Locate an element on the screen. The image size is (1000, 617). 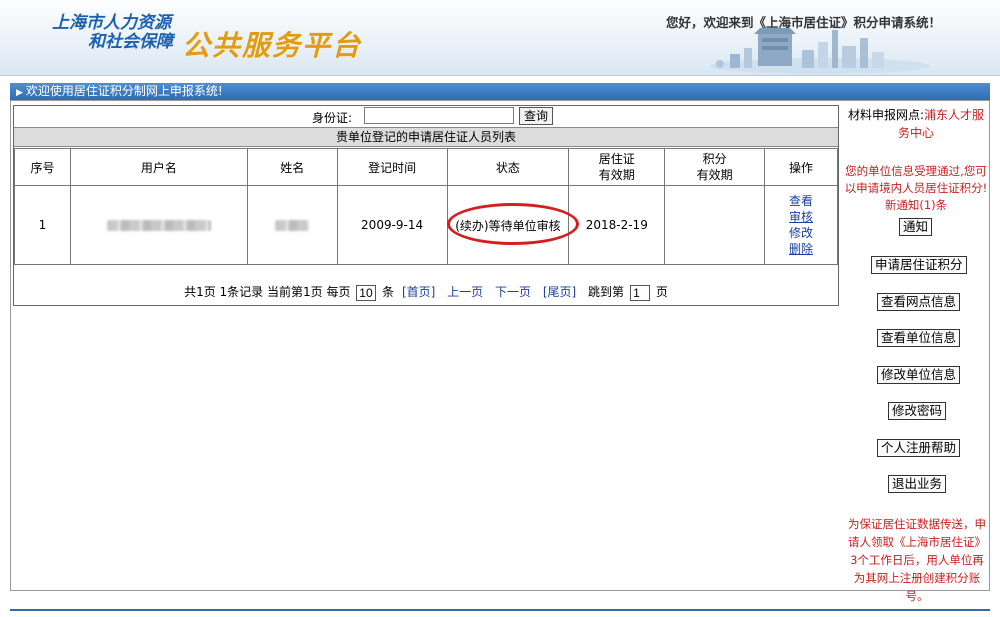
edit-link: 修改 is located at coordinates (801, 233).